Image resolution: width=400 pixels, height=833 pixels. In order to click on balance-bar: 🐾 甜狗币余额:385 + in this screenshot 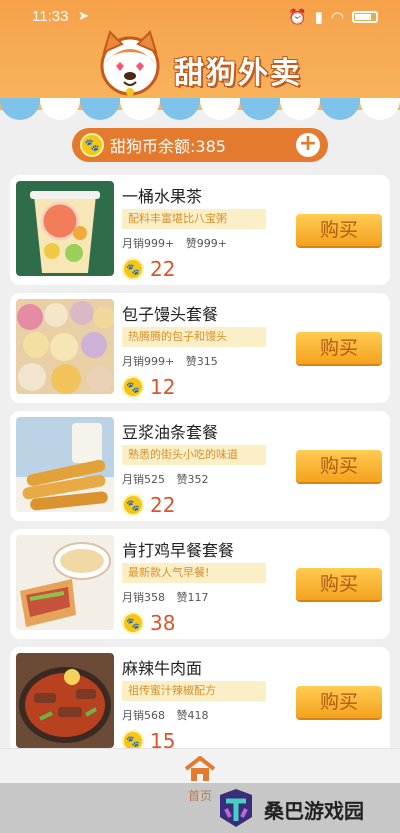, I will do `click(200, 145)`.